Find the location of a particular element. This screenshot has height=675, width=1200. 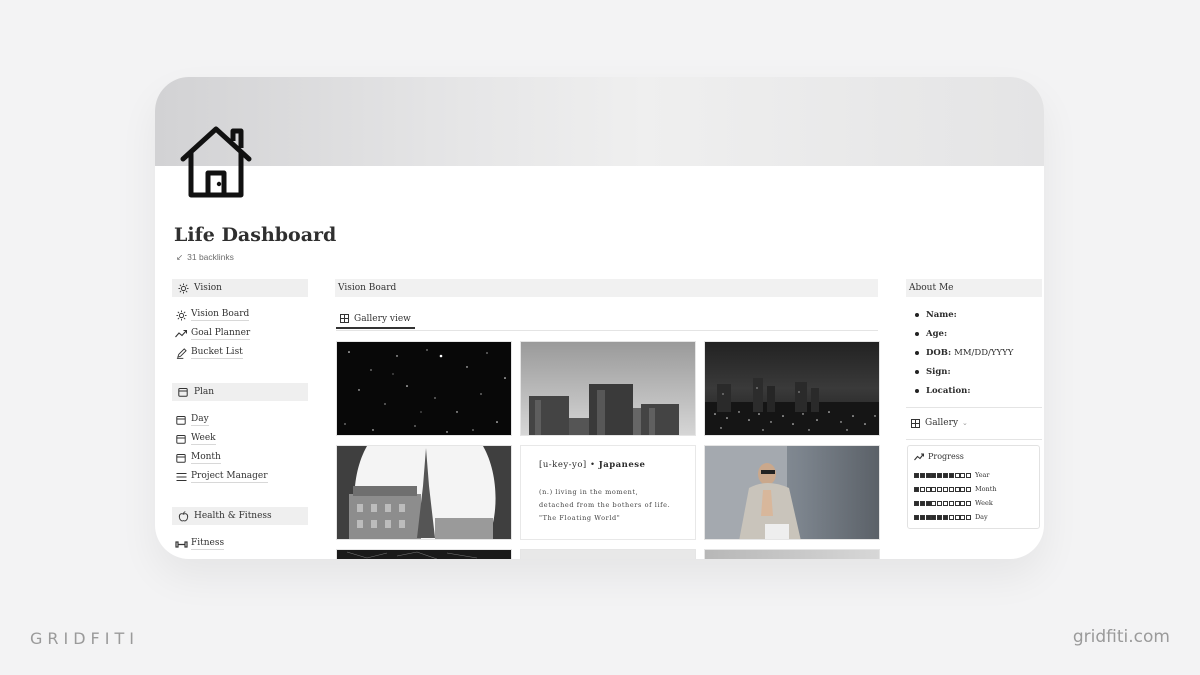

backlinks-link: ↙ 31 backlinks is located at coordinates (205, 257).